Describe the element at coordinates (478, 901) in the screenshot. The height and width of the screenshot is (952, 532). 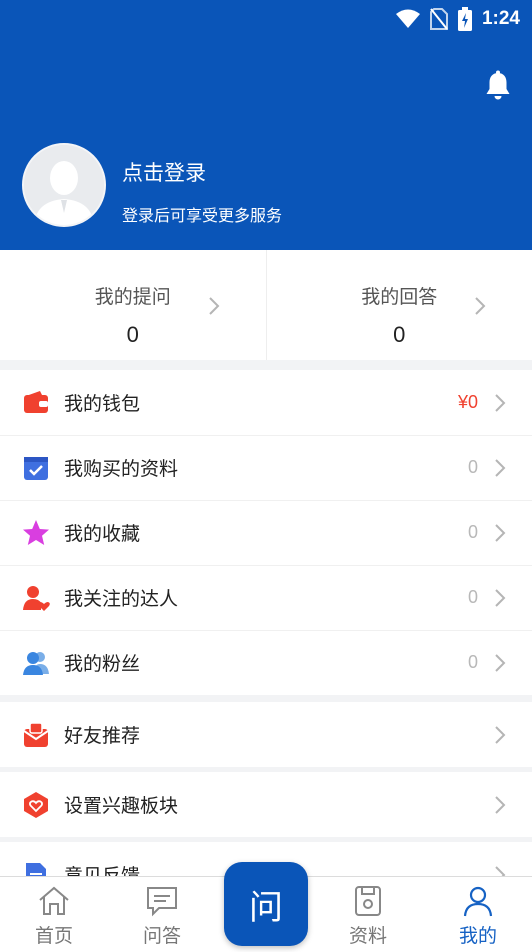
I see `user-icon` at that location.